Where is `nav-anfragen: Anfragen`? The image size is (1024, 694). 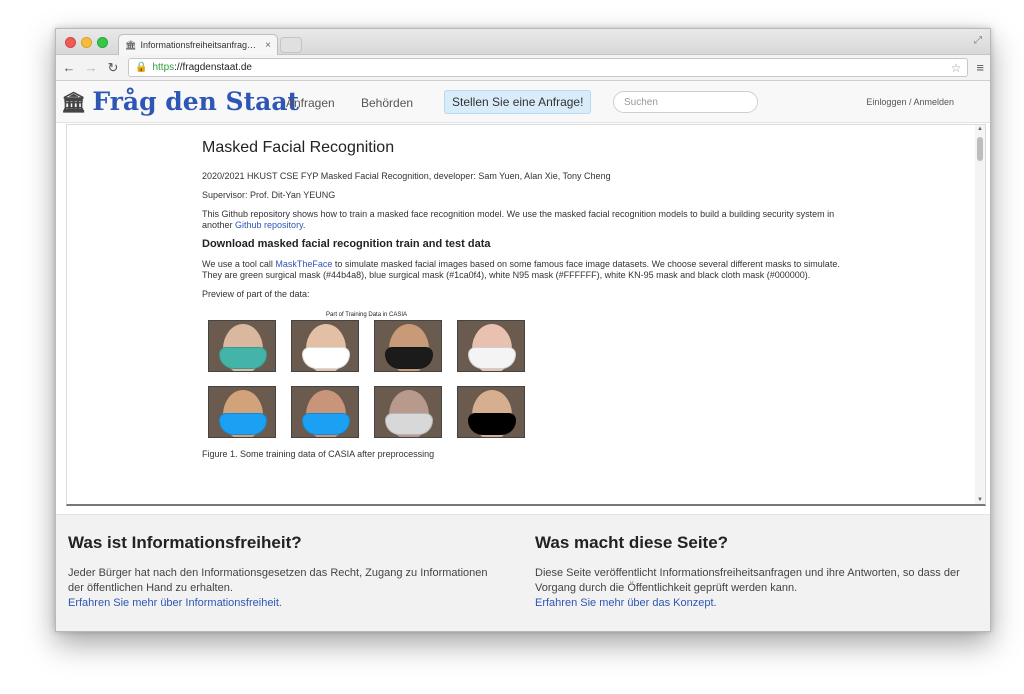 nav-anfragen: Anfragen is located at coordinates (310, 103).